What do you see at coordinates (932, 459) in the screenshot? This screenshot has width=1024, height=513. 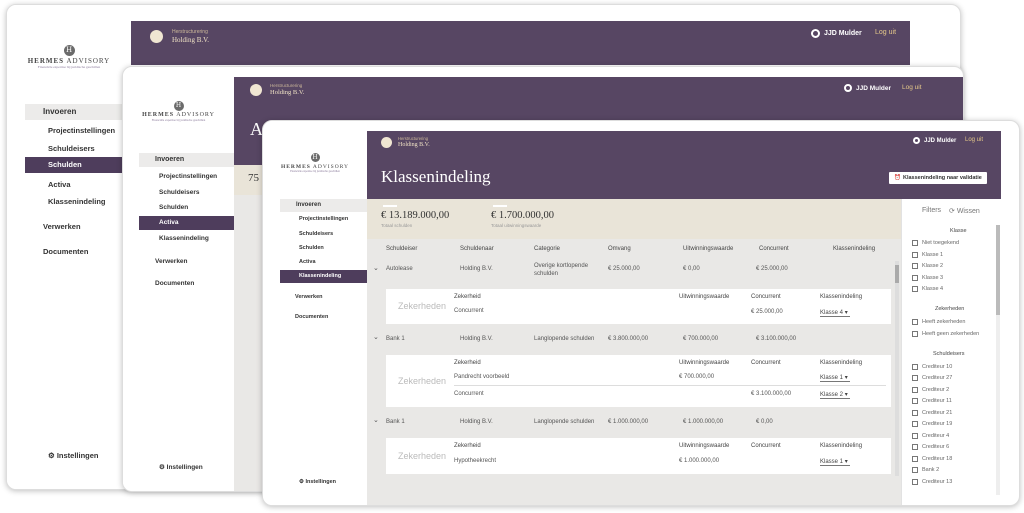 I see `filter-schuldeiser: Crediteur 18` at bounding box center [932, 459].